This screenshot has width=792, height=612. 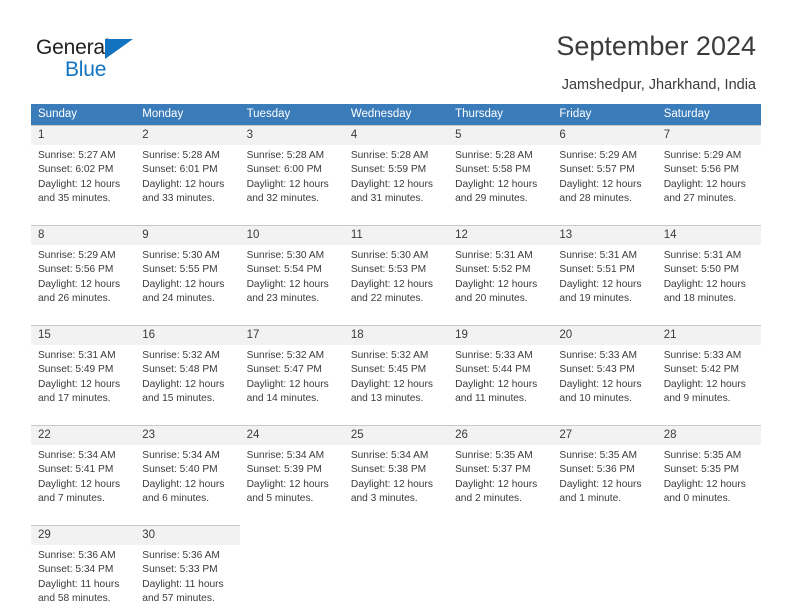 What do you see at coordinates (180, 270) in the screenshot?
I see `day-sunset-text: Sunset: 5:55 PM` at bounding box center [180, 270].